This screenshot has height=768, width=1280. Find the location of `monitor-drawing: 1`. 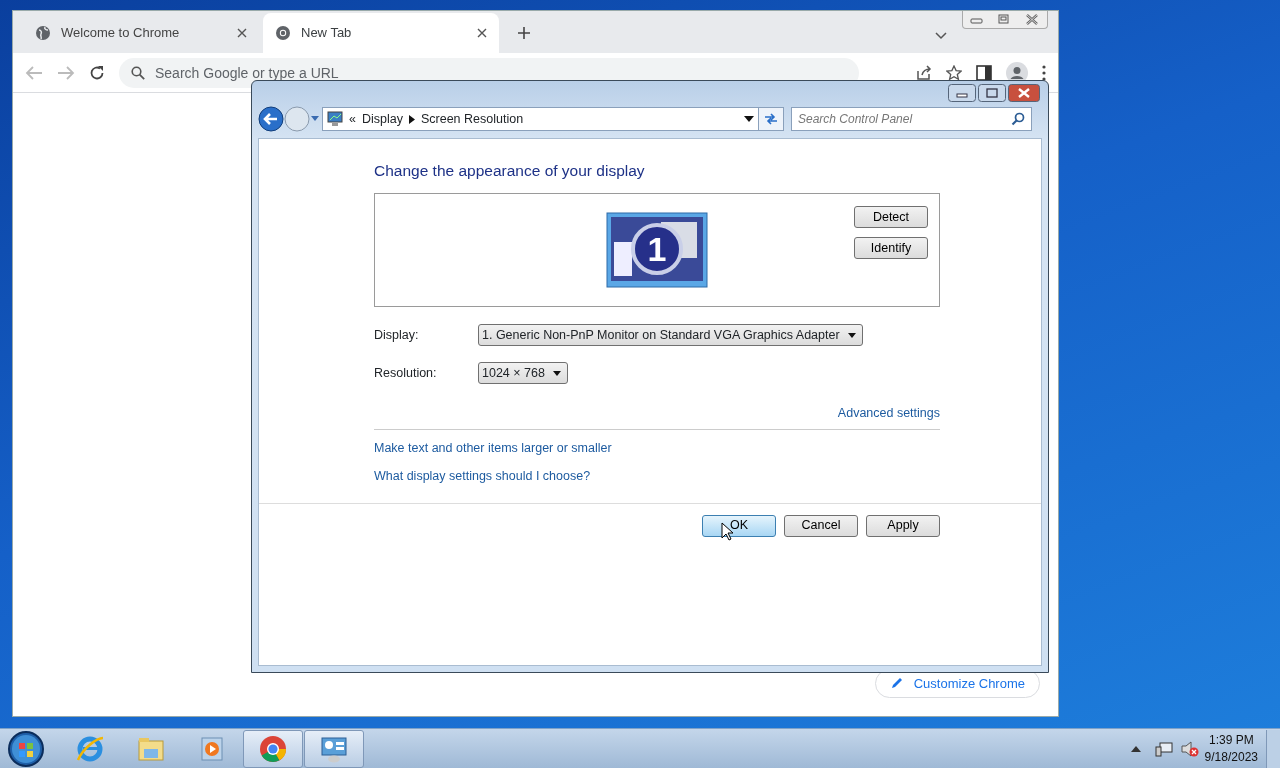

monitor-drawing: 1 is located at coordinates (657, 250).